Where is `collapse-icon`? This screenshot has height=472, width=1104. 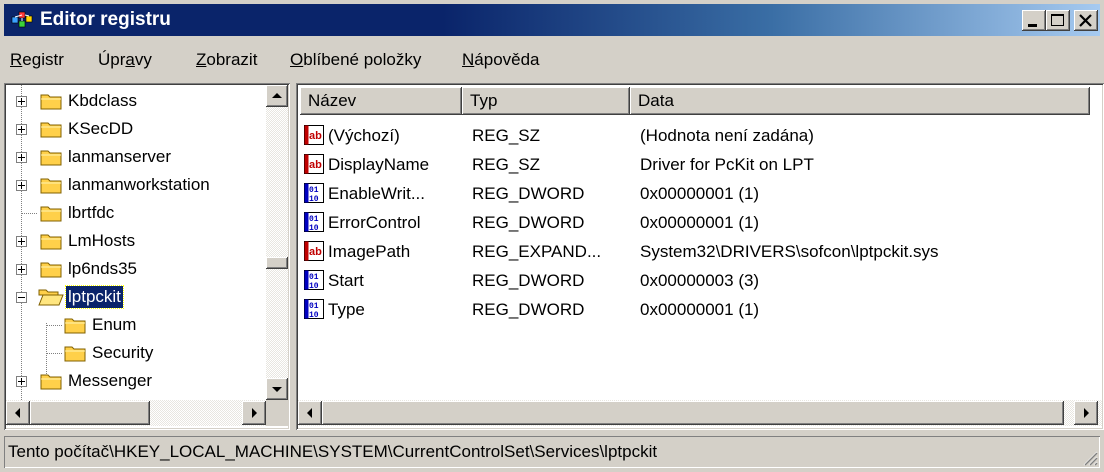
collapse-icon is located at coordinates (21, 297).